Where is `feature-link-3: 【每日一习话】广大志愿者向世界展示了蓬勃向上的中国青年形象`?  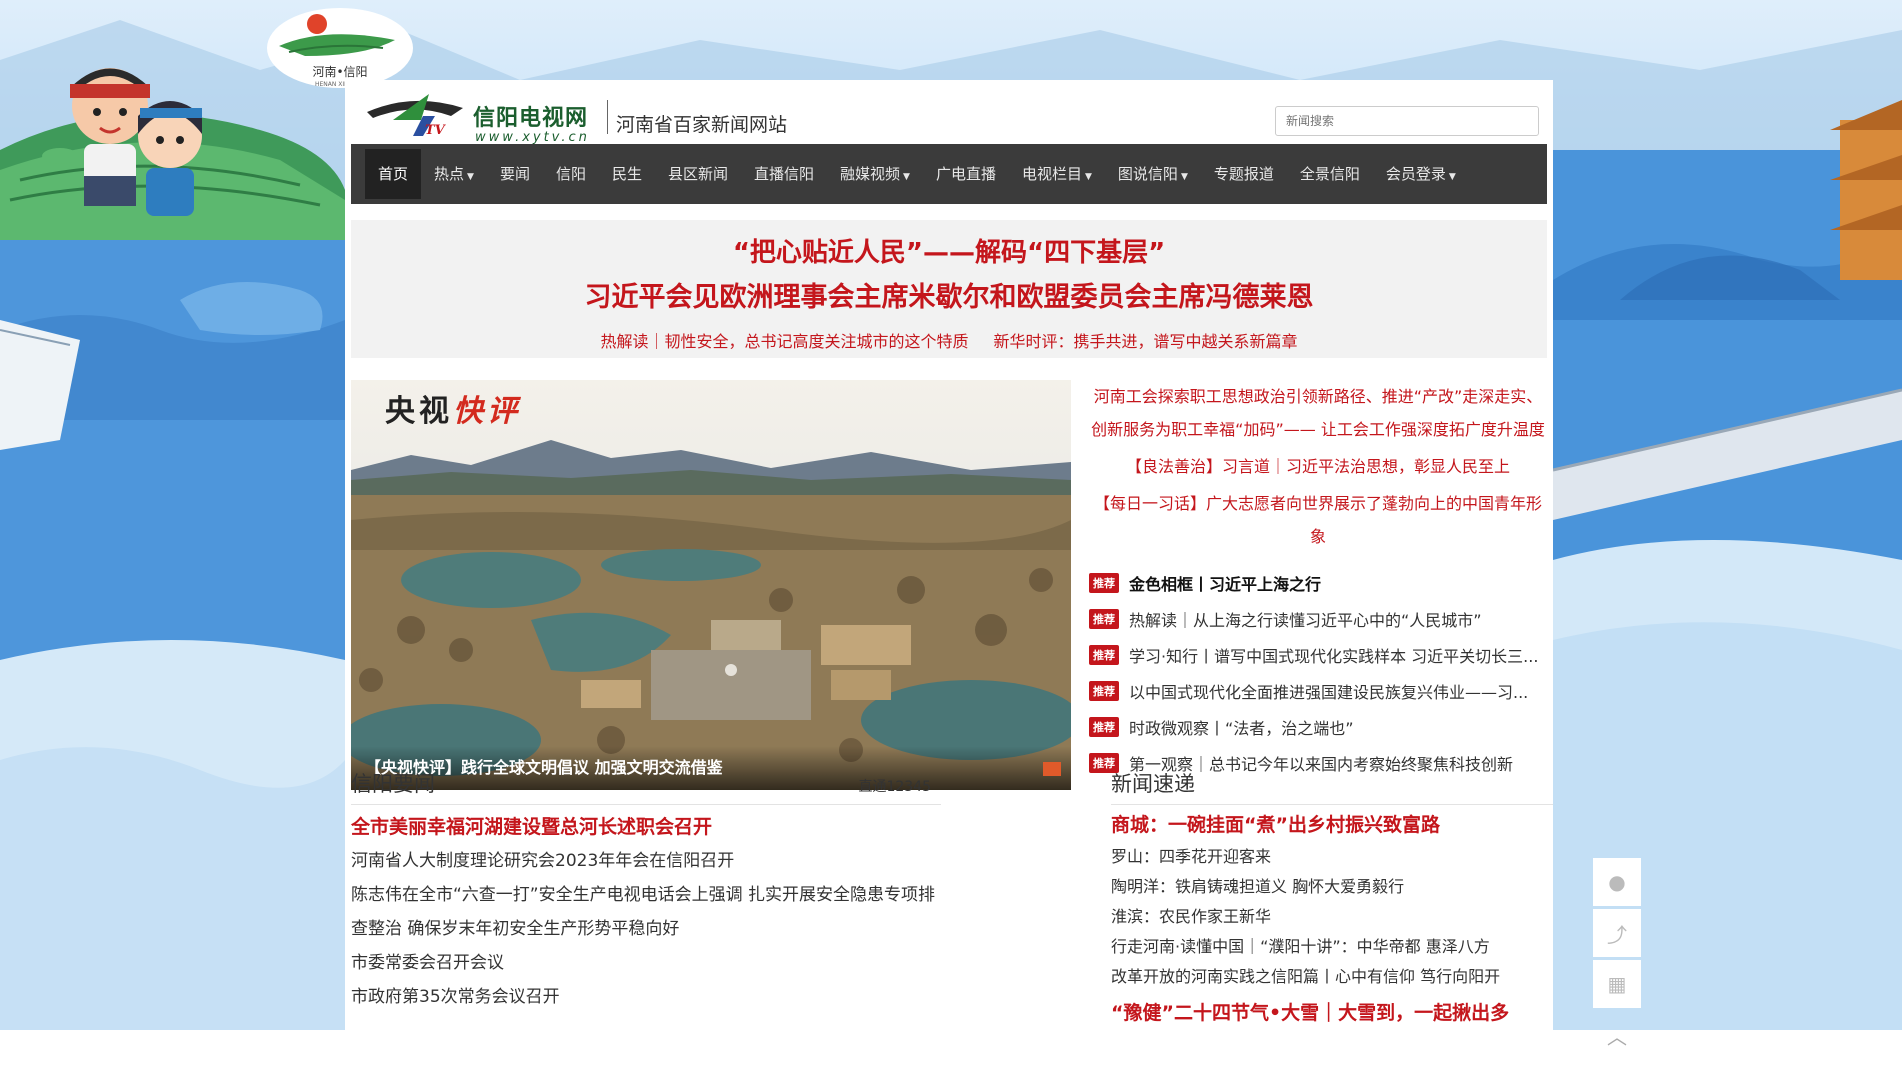 feature-link-3: 【每日一习话】广大志愿者向世界展示了蓬勃向上的中国青年形象 is located at coordinates (1318, 520).